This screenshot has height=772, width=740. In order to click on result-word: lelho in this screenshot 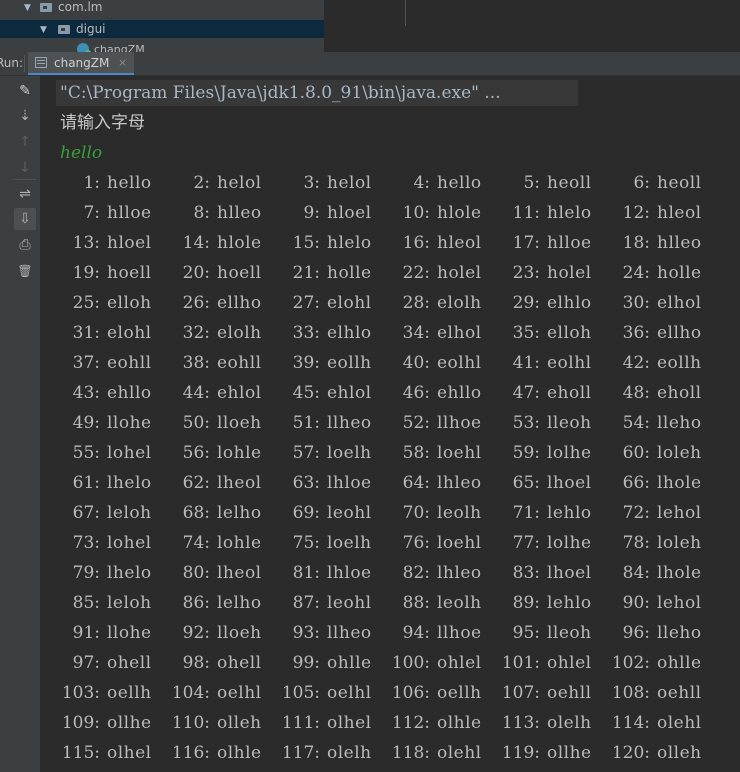, I will do `click(239, 603)`.